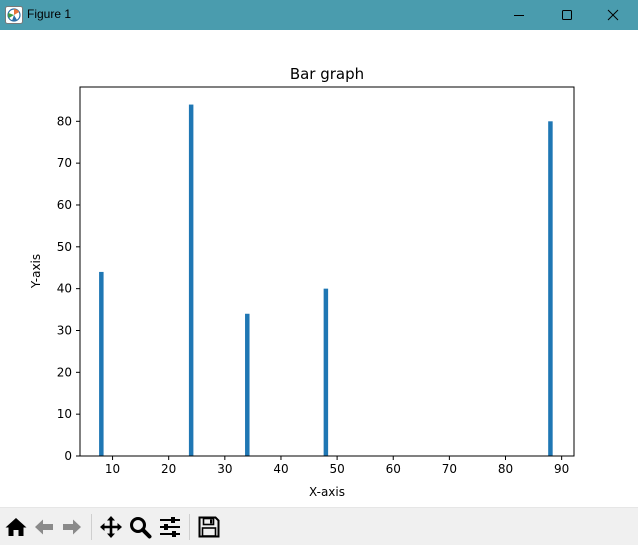  What do you see at coordinates (168, 469) in the screenshot?
I see `x-tick-label: 20` at bounding box center [168, 469].